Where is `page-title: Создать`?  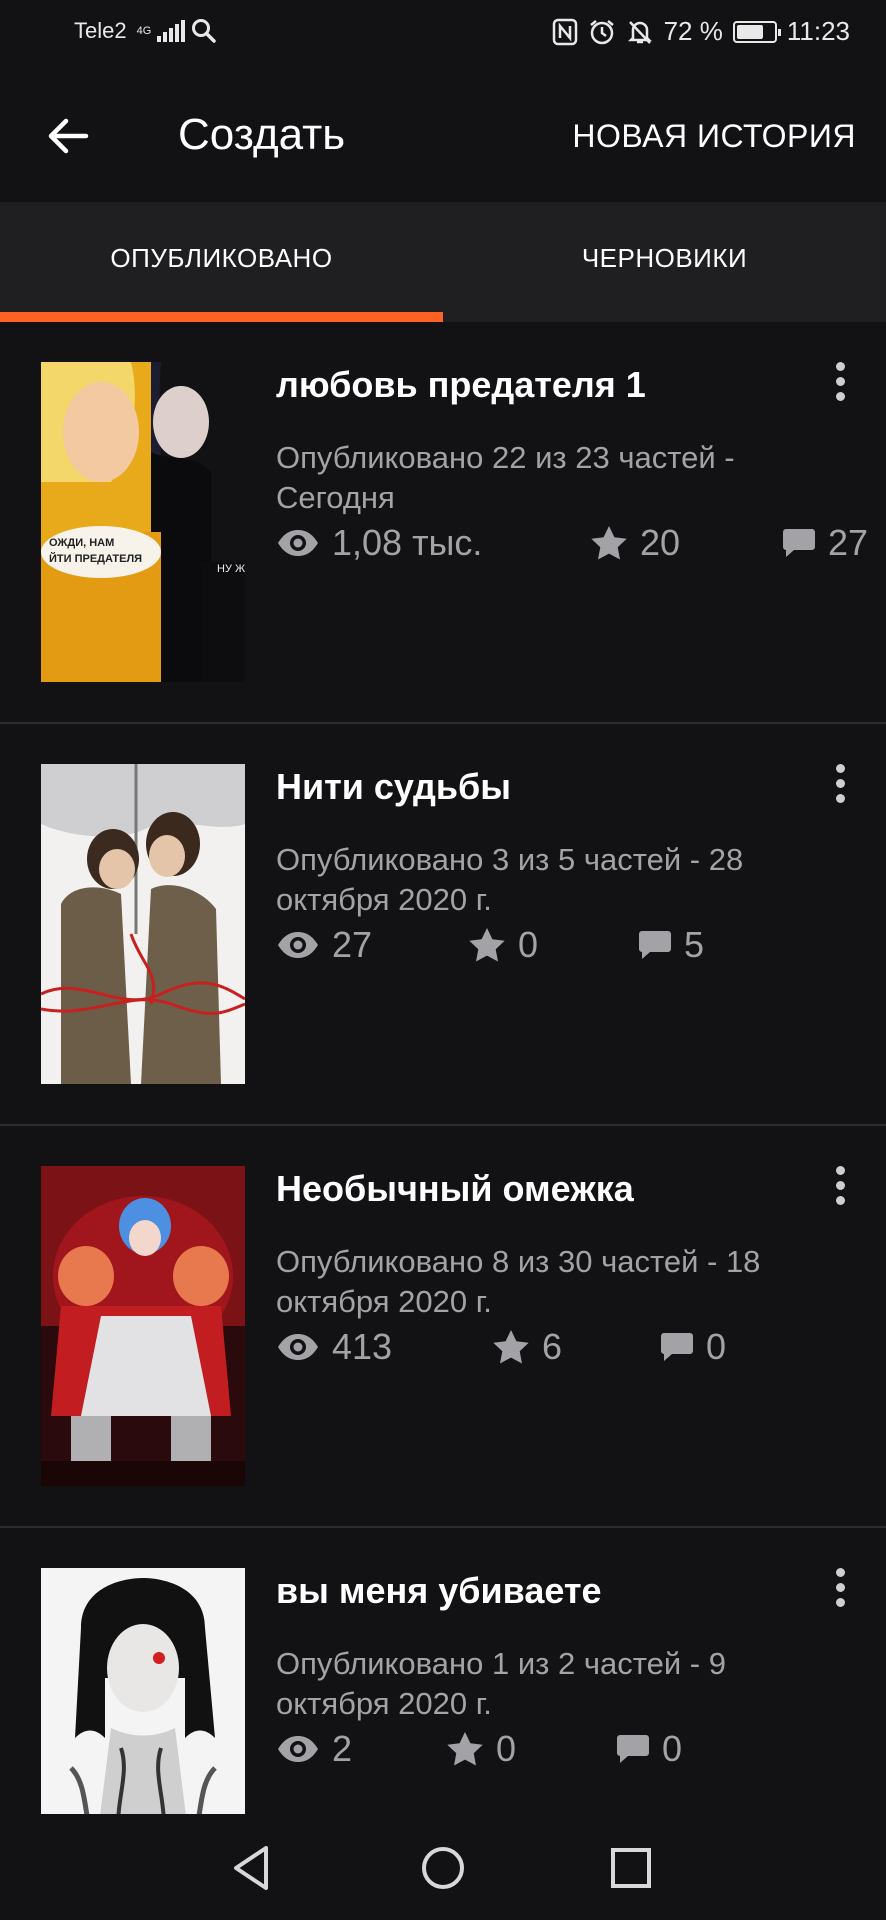 page-title: Создать is located at coordinates (262, 134).